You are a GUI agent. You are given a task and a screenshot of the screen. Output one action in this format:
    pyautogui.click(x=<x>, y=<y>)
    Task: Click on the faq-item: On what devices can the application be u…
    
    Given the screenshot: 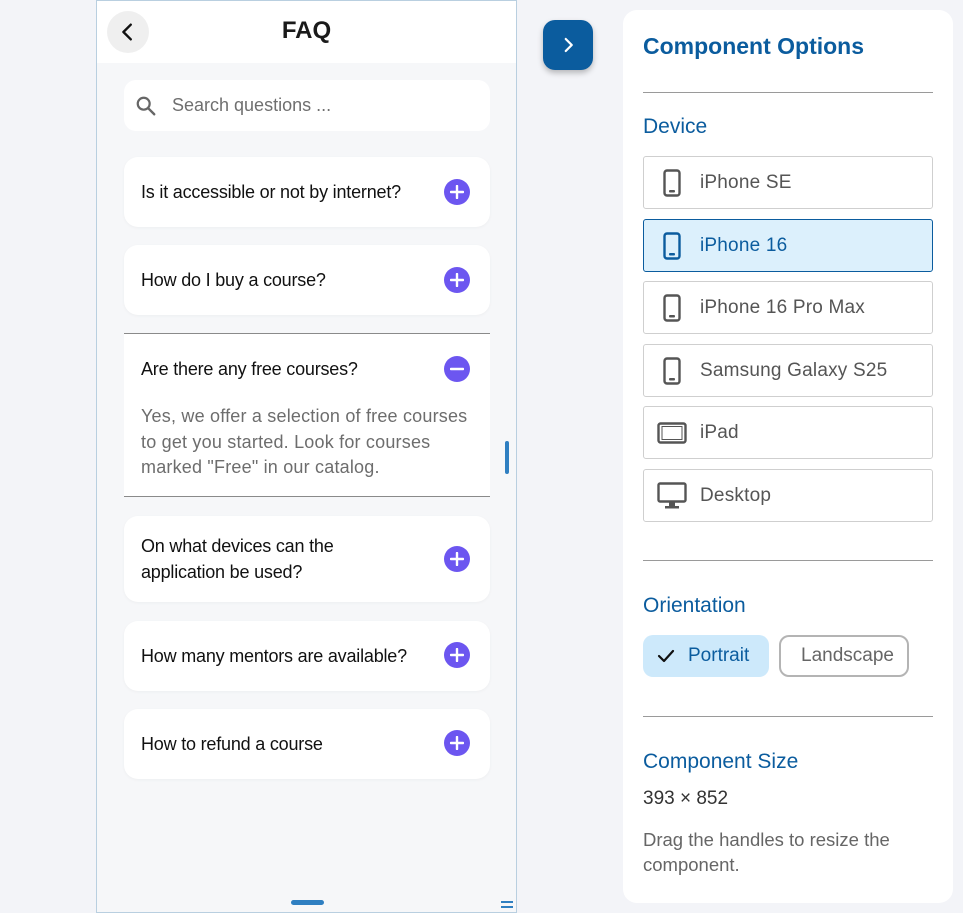 What is the action you would take?
    pyautogui.click(x=307, y=559)
    